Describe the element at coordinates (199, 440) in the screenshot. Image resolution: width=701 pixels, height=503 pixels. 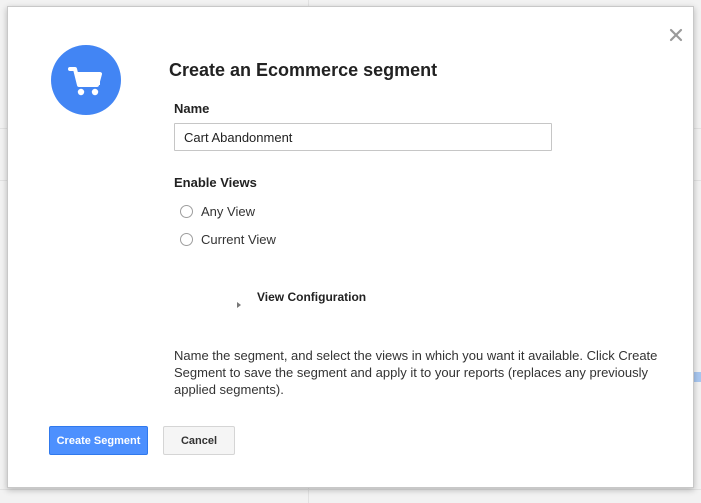
I see `cancel-button: Cancel` at that location.